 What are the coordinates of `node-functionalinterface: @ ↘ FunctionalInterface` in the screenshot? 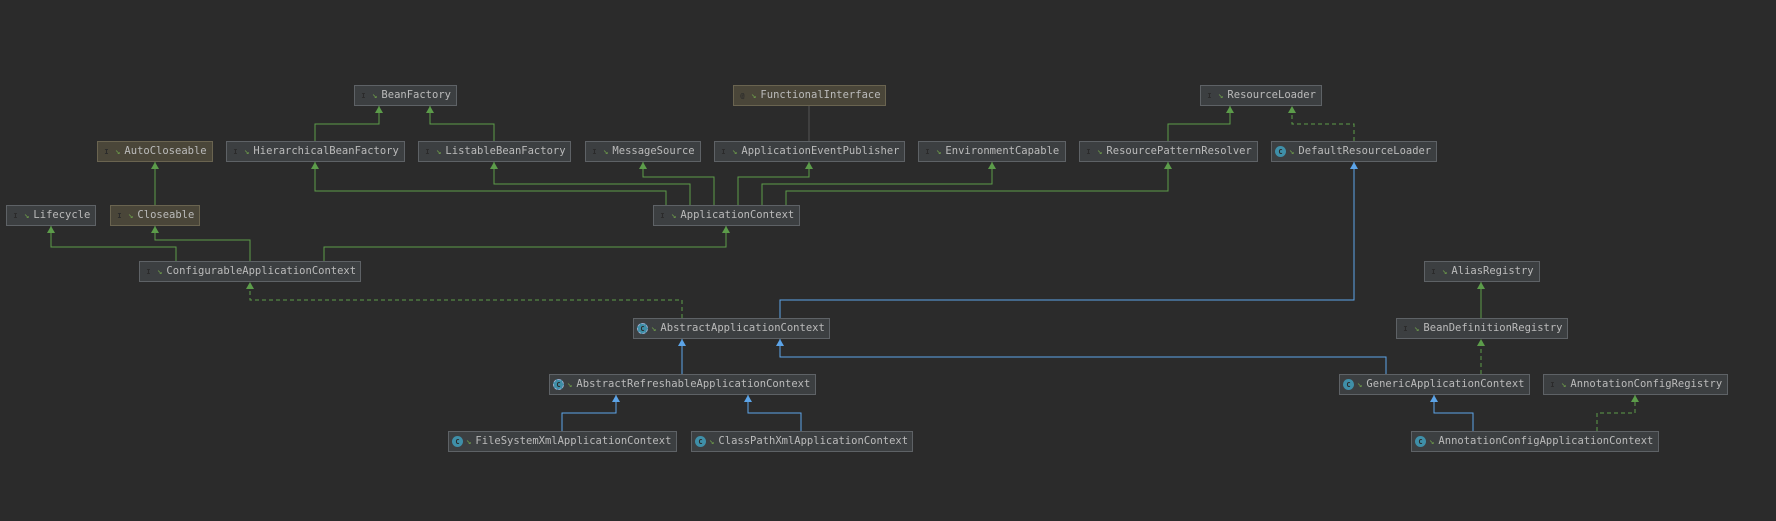 It's located at (809, 95).